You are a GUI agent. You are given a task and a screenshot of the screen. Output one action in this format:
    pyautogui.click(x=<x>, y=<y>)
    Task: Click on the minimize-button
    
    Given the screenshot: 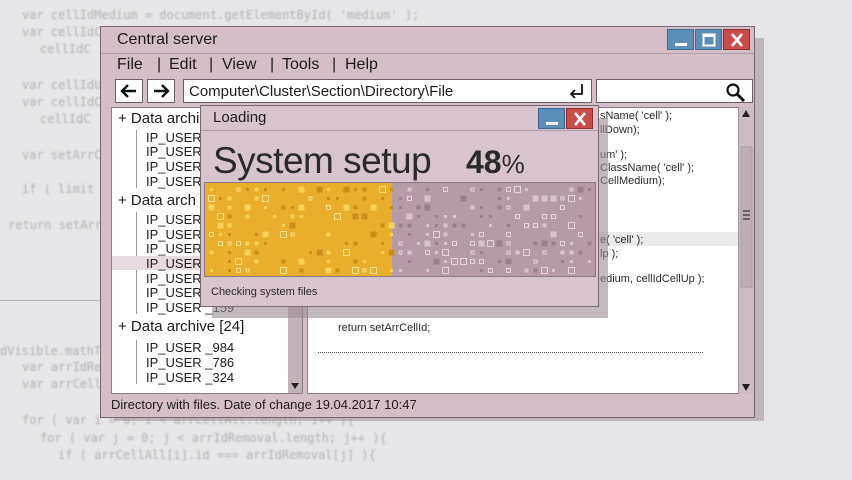 What is the action you would take?
    pyautogui.click(x=680, y=39)
    